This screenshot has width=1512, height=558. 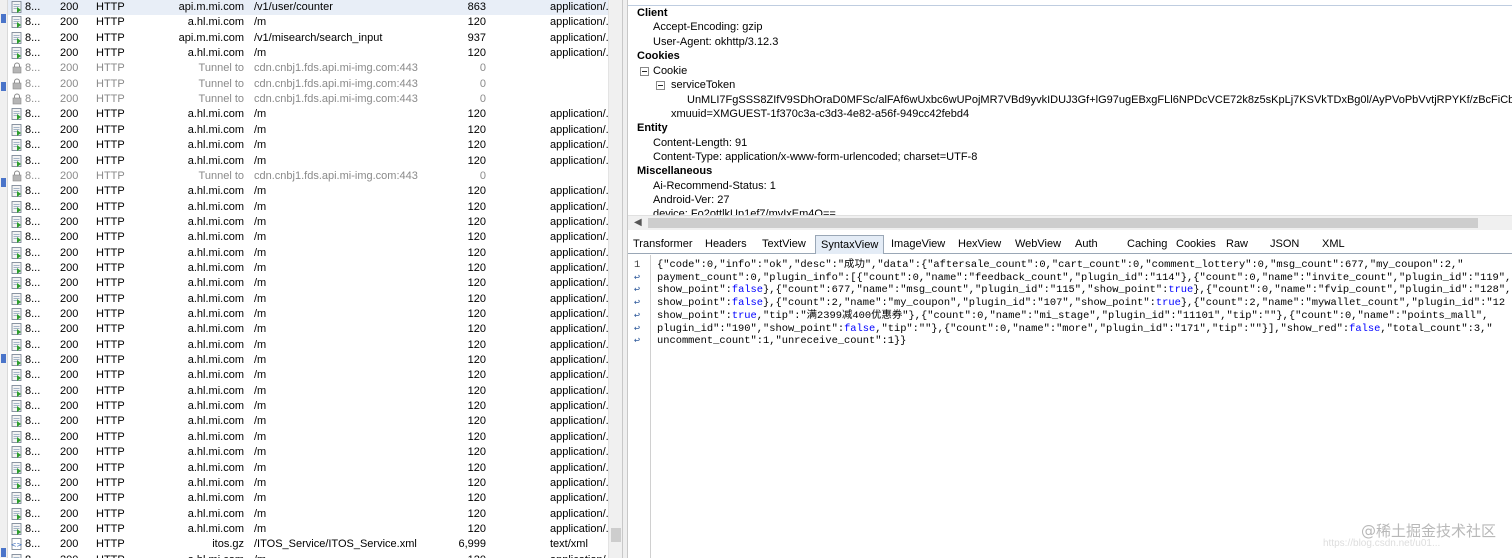 What do you see at coordinates (850, 244) in the screenshot?
I see `tab-syntaxview: SyntaxView` at bounding box center [850, 244].